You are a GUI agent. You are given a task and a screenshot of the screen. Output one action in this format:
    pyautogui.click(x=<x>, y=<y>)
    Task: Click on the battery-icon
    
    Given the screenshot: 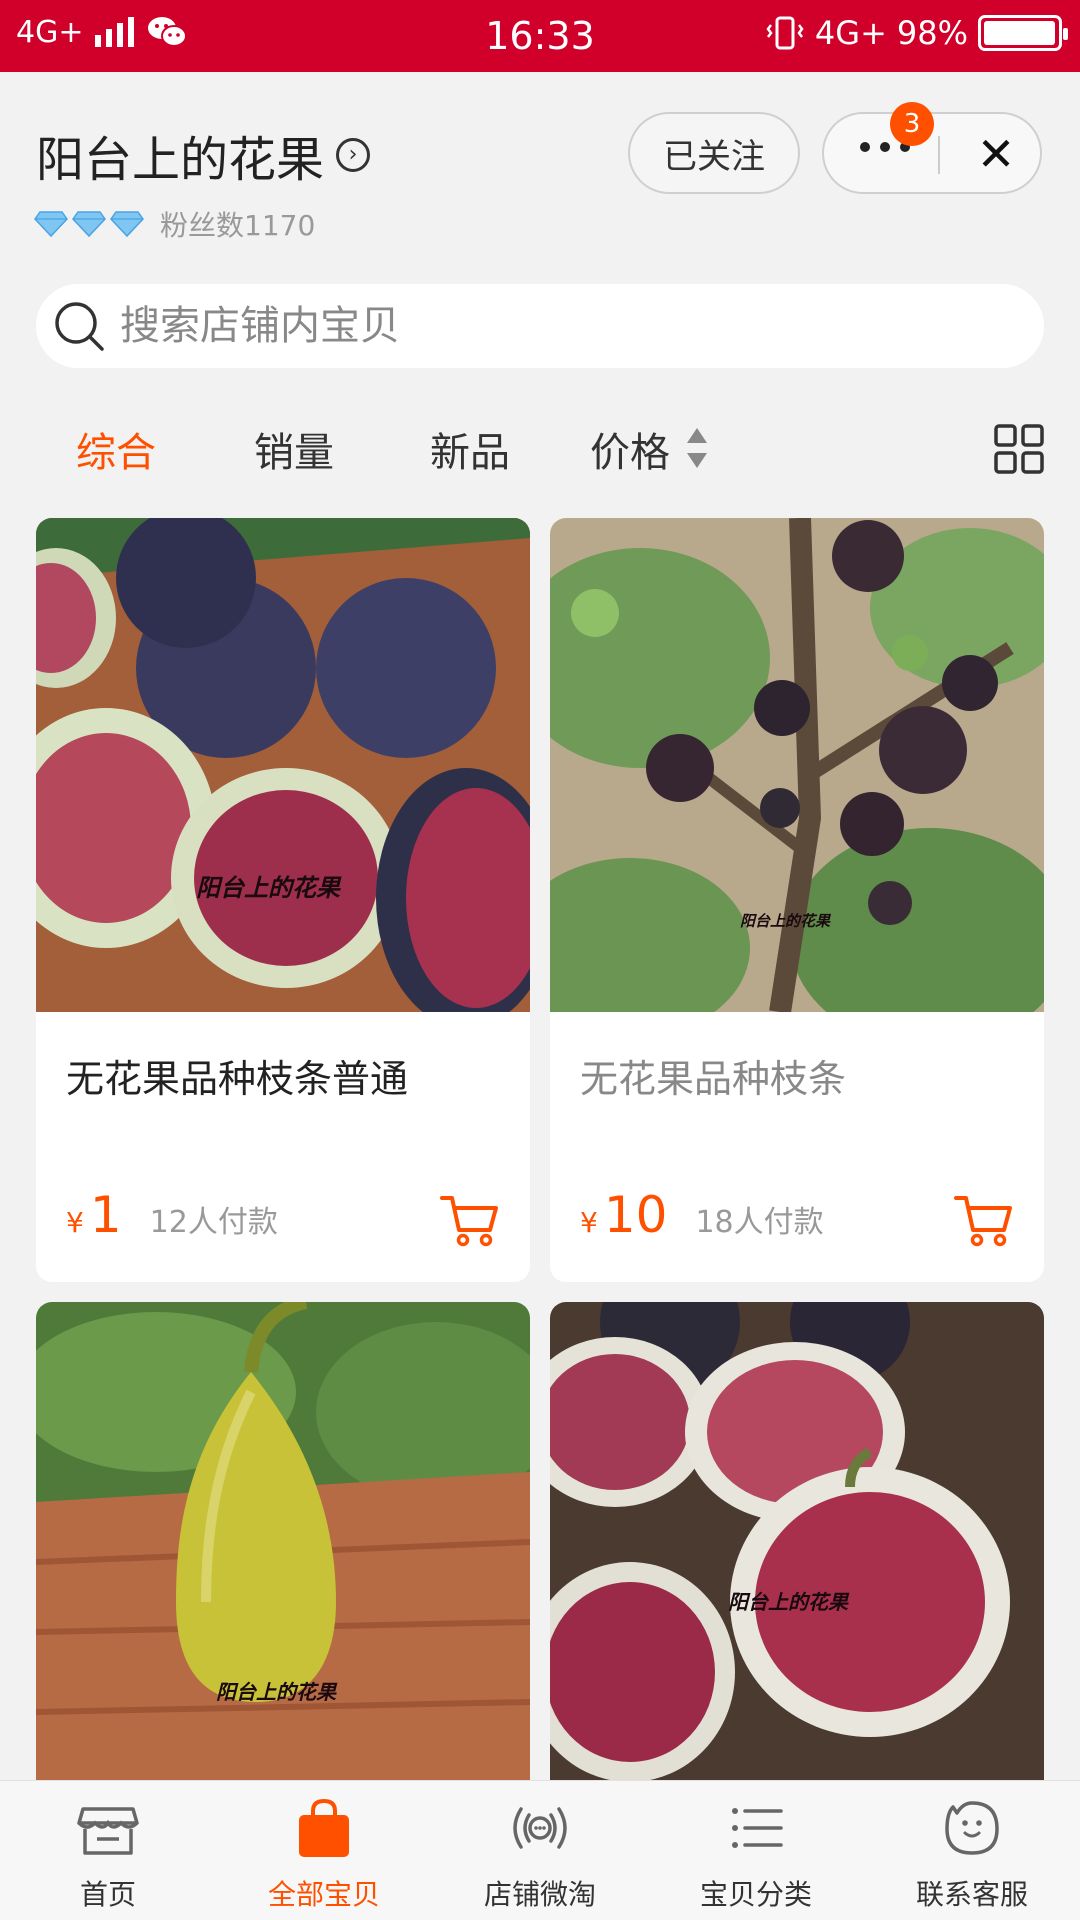 What is the action you would take?
    pyautogui.click(x=1023, y=33)
    